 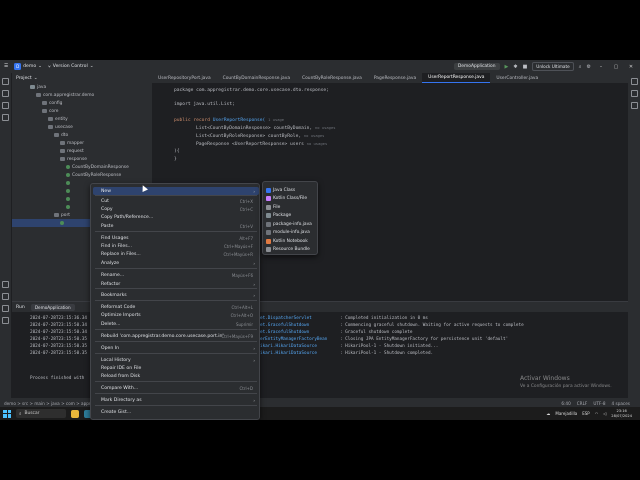 What do you see at coordinates (631, 67) in the screenshot?
I see `close-window-button: ✕` at bounding box center [631, 67].